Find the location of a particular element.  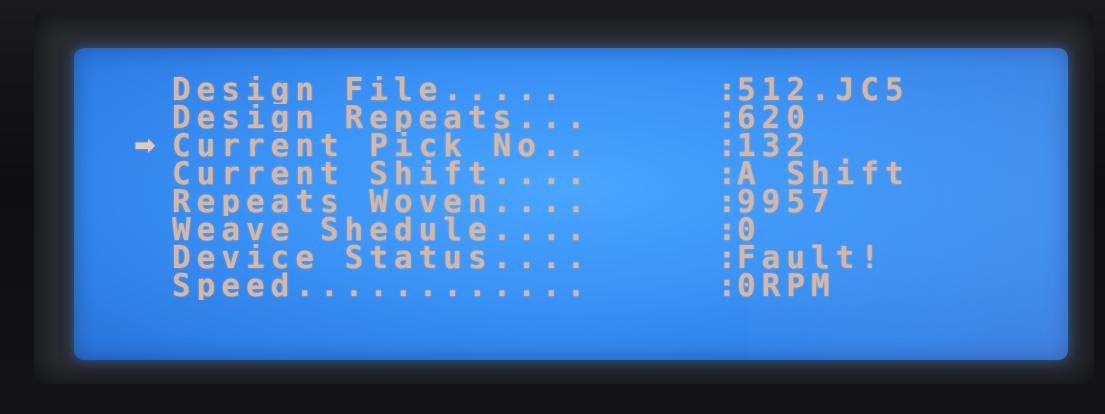

row-repeats-woven: Repeats Woven.... : 9957 is located at coordinates (541, 202).